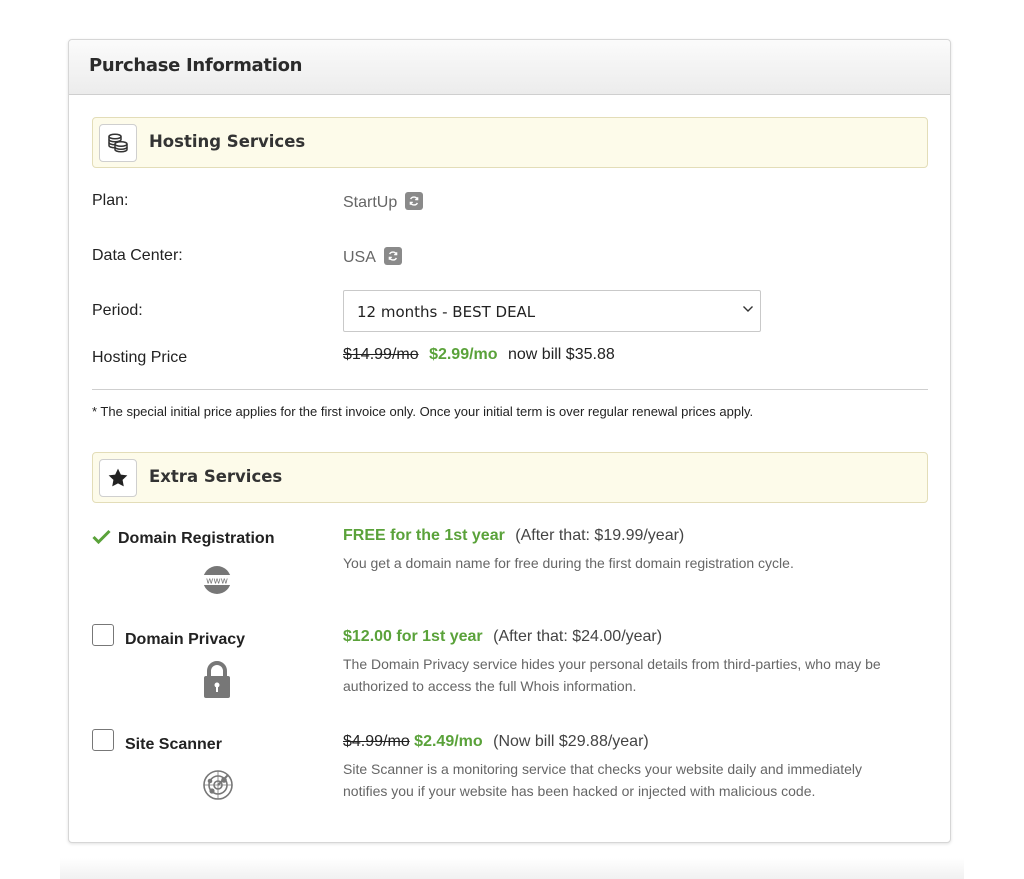  Describe the element at coordinates (510, 477) in the screenshot. I see `extra-services-header: Extra Services` at that location.